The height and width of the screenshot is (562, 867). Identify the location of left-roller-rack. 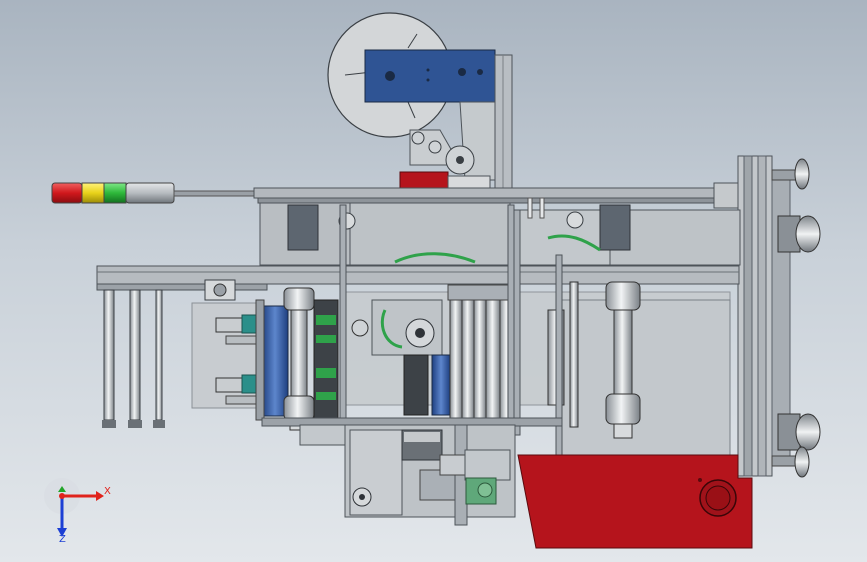
(133, 358).